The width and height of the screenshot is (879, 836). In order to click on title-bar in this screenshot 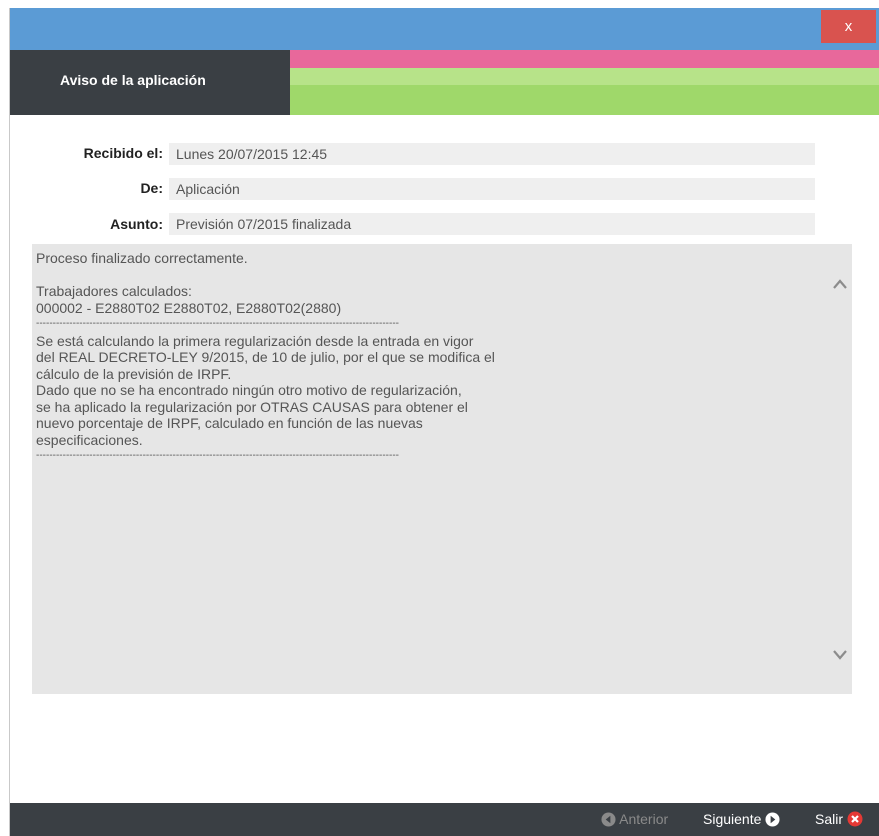, I will do `click(444, 29)`.